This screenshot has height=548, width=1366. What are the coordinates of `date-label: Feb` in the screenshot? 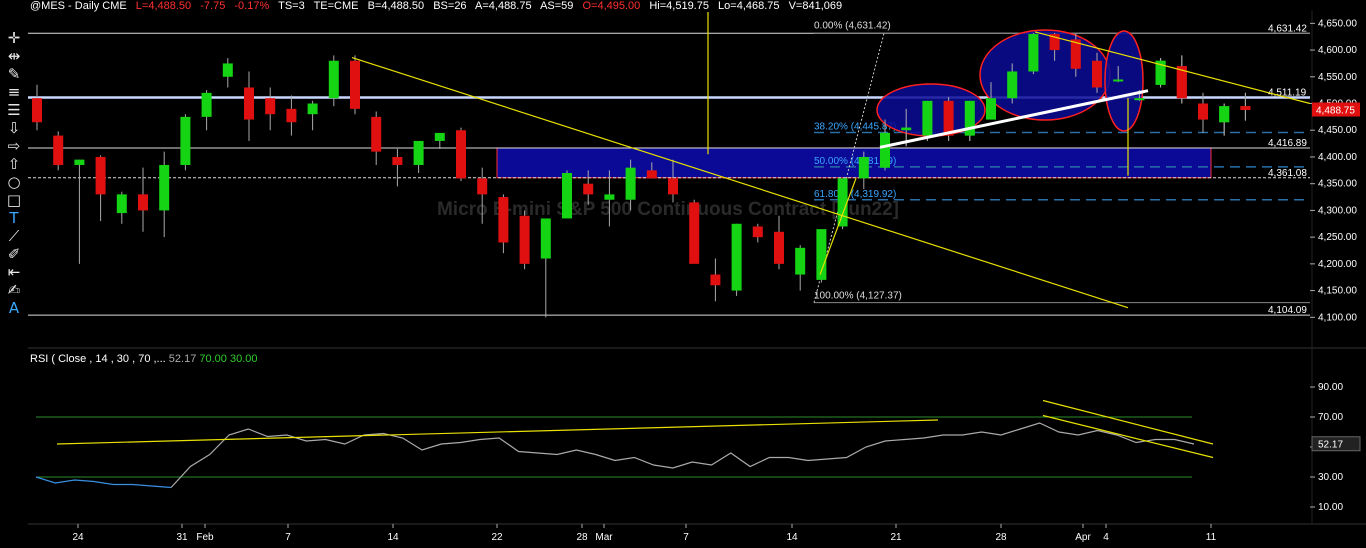 It's located at (205, 537).